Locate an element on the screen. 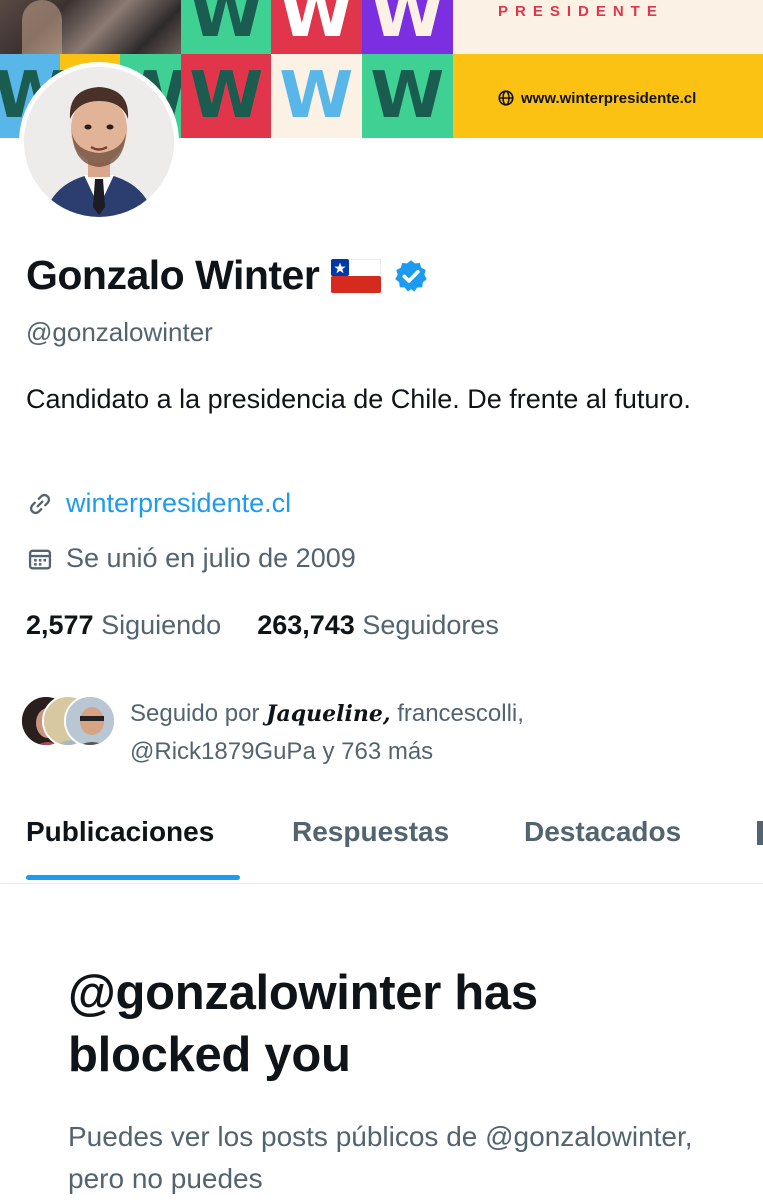  profile-website-link: winterpresidente.cl is located at coordinates (178, 503).